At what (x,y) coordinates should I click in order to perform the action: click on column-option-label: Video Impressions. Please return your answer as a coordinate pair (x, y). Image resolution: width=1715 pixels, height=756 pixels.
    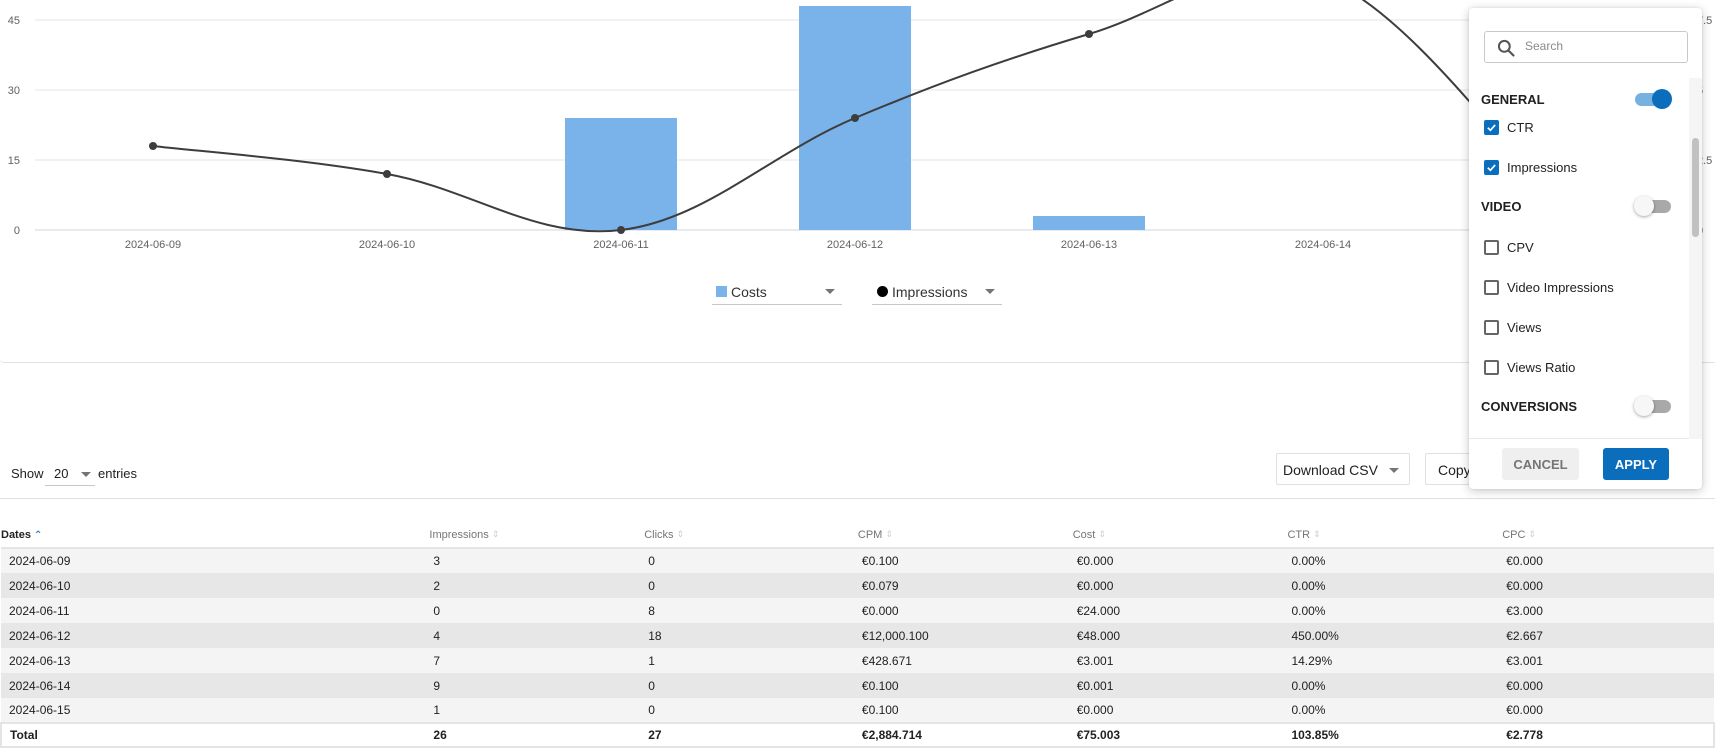
    Looking at the image, I should click on (1560, 287).